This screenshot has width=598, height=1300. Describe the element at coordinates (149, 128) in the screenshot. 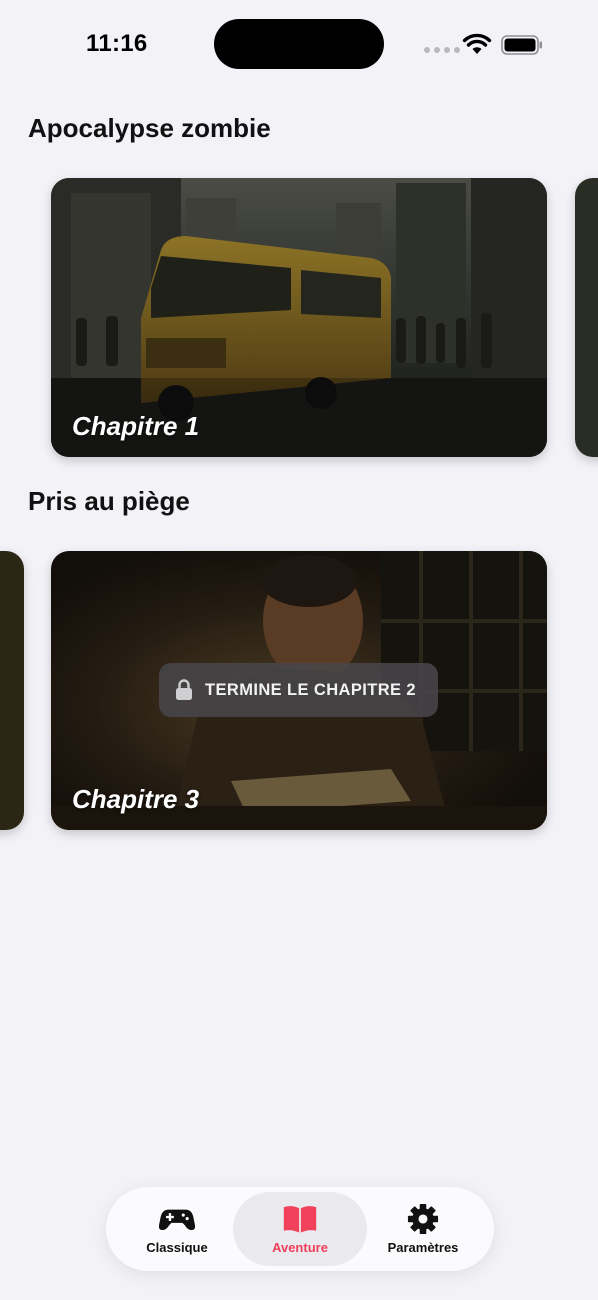

I see `section-title-apocalypse: Apocalypse zombie` at that location.